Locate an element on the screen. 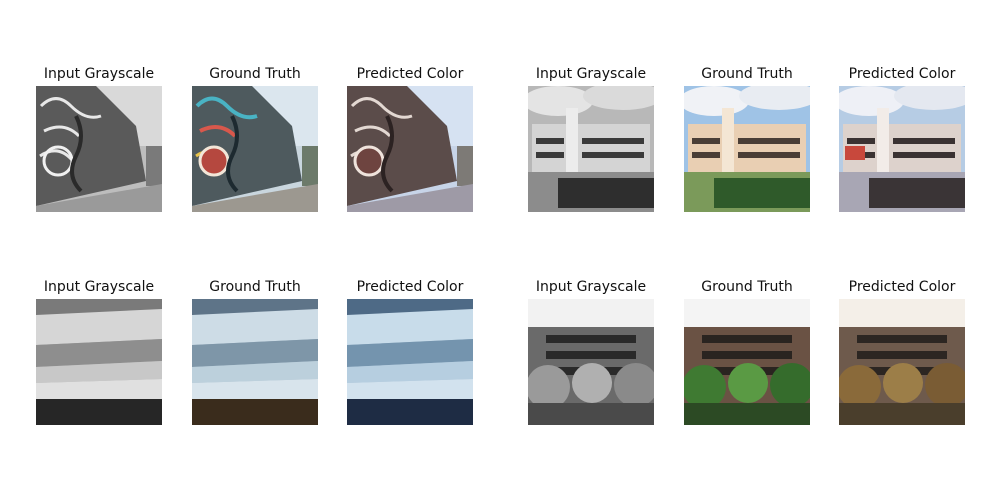 This screenshot has height=500, width=1000. image-apartment-grayscale is located at coordinates (591, 362).